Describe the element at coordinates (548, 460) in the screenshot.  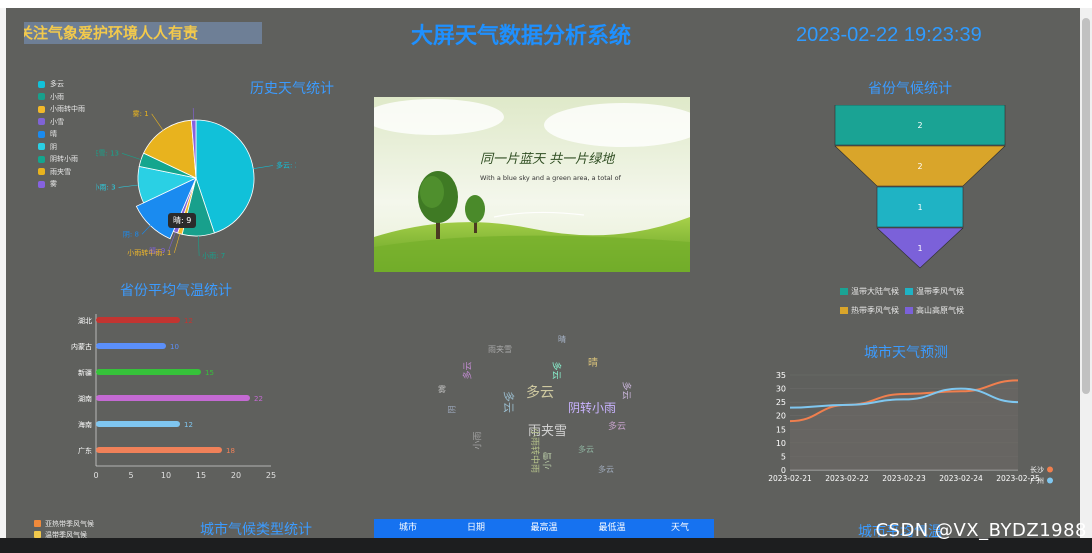
I see `word-cloud-term: 小雪` at that location.